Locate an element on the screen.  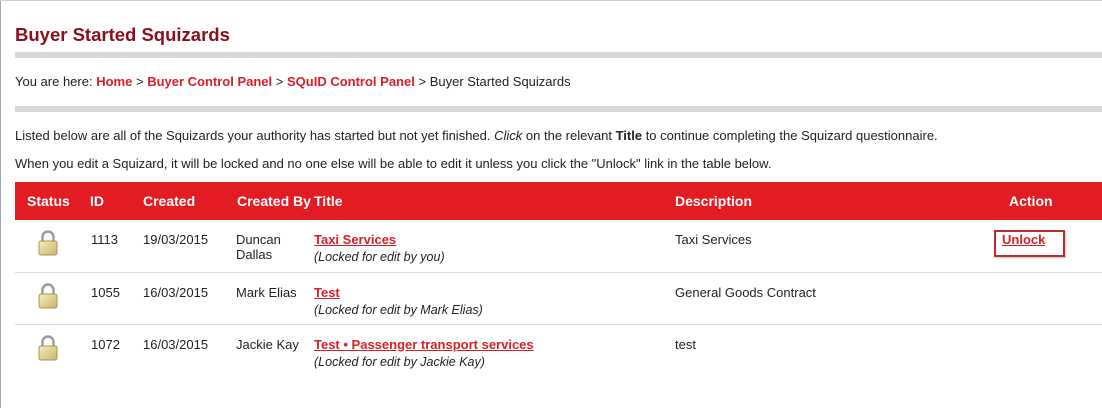
breadcrumb-buyer-control-panel-link: Buyer Control Panel is located at coordinates (209, 81).